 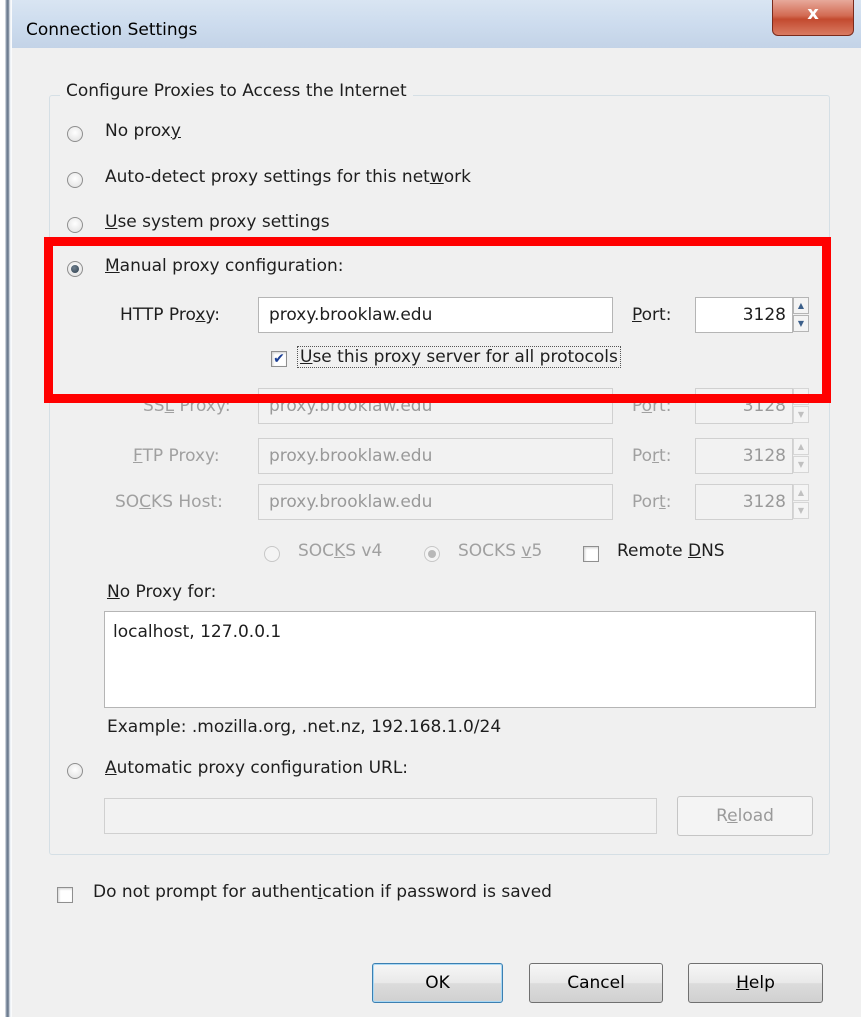 What do you see at coordinates (272, 554) in the screenshot?
I see `socks-v4-radio` at bounding box center [272, 554].